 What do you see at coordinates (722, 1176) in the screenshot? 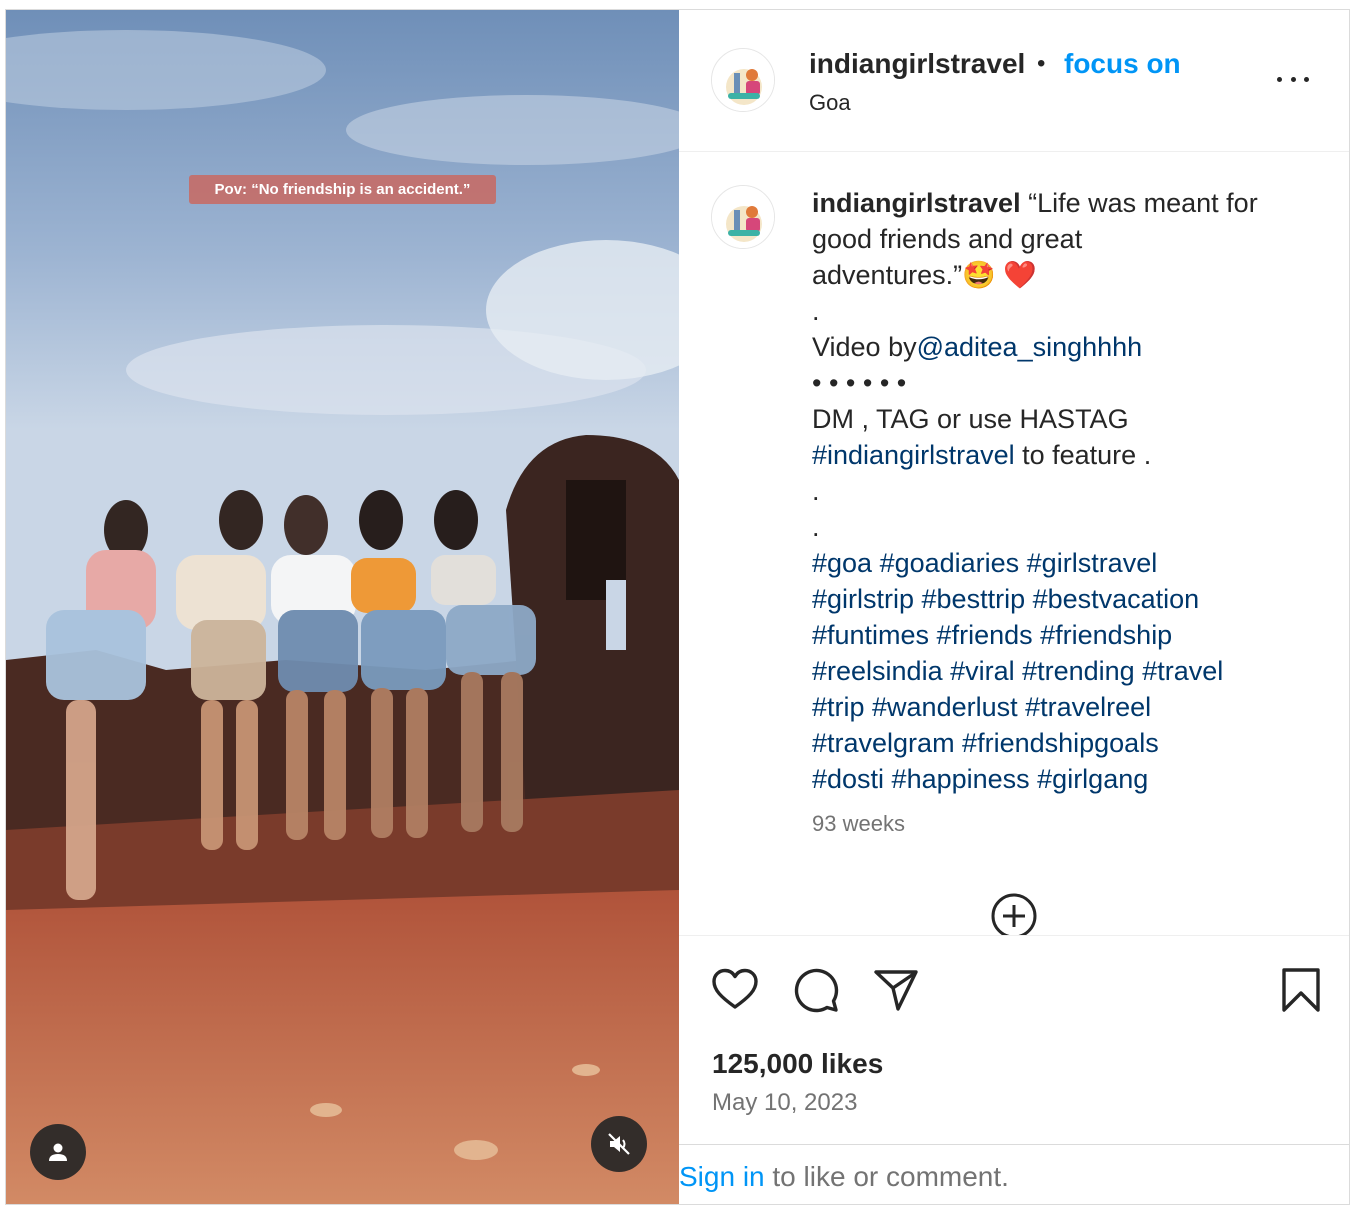
I see `sign-in-link: Sign in` at bounding box center [722, 1176].